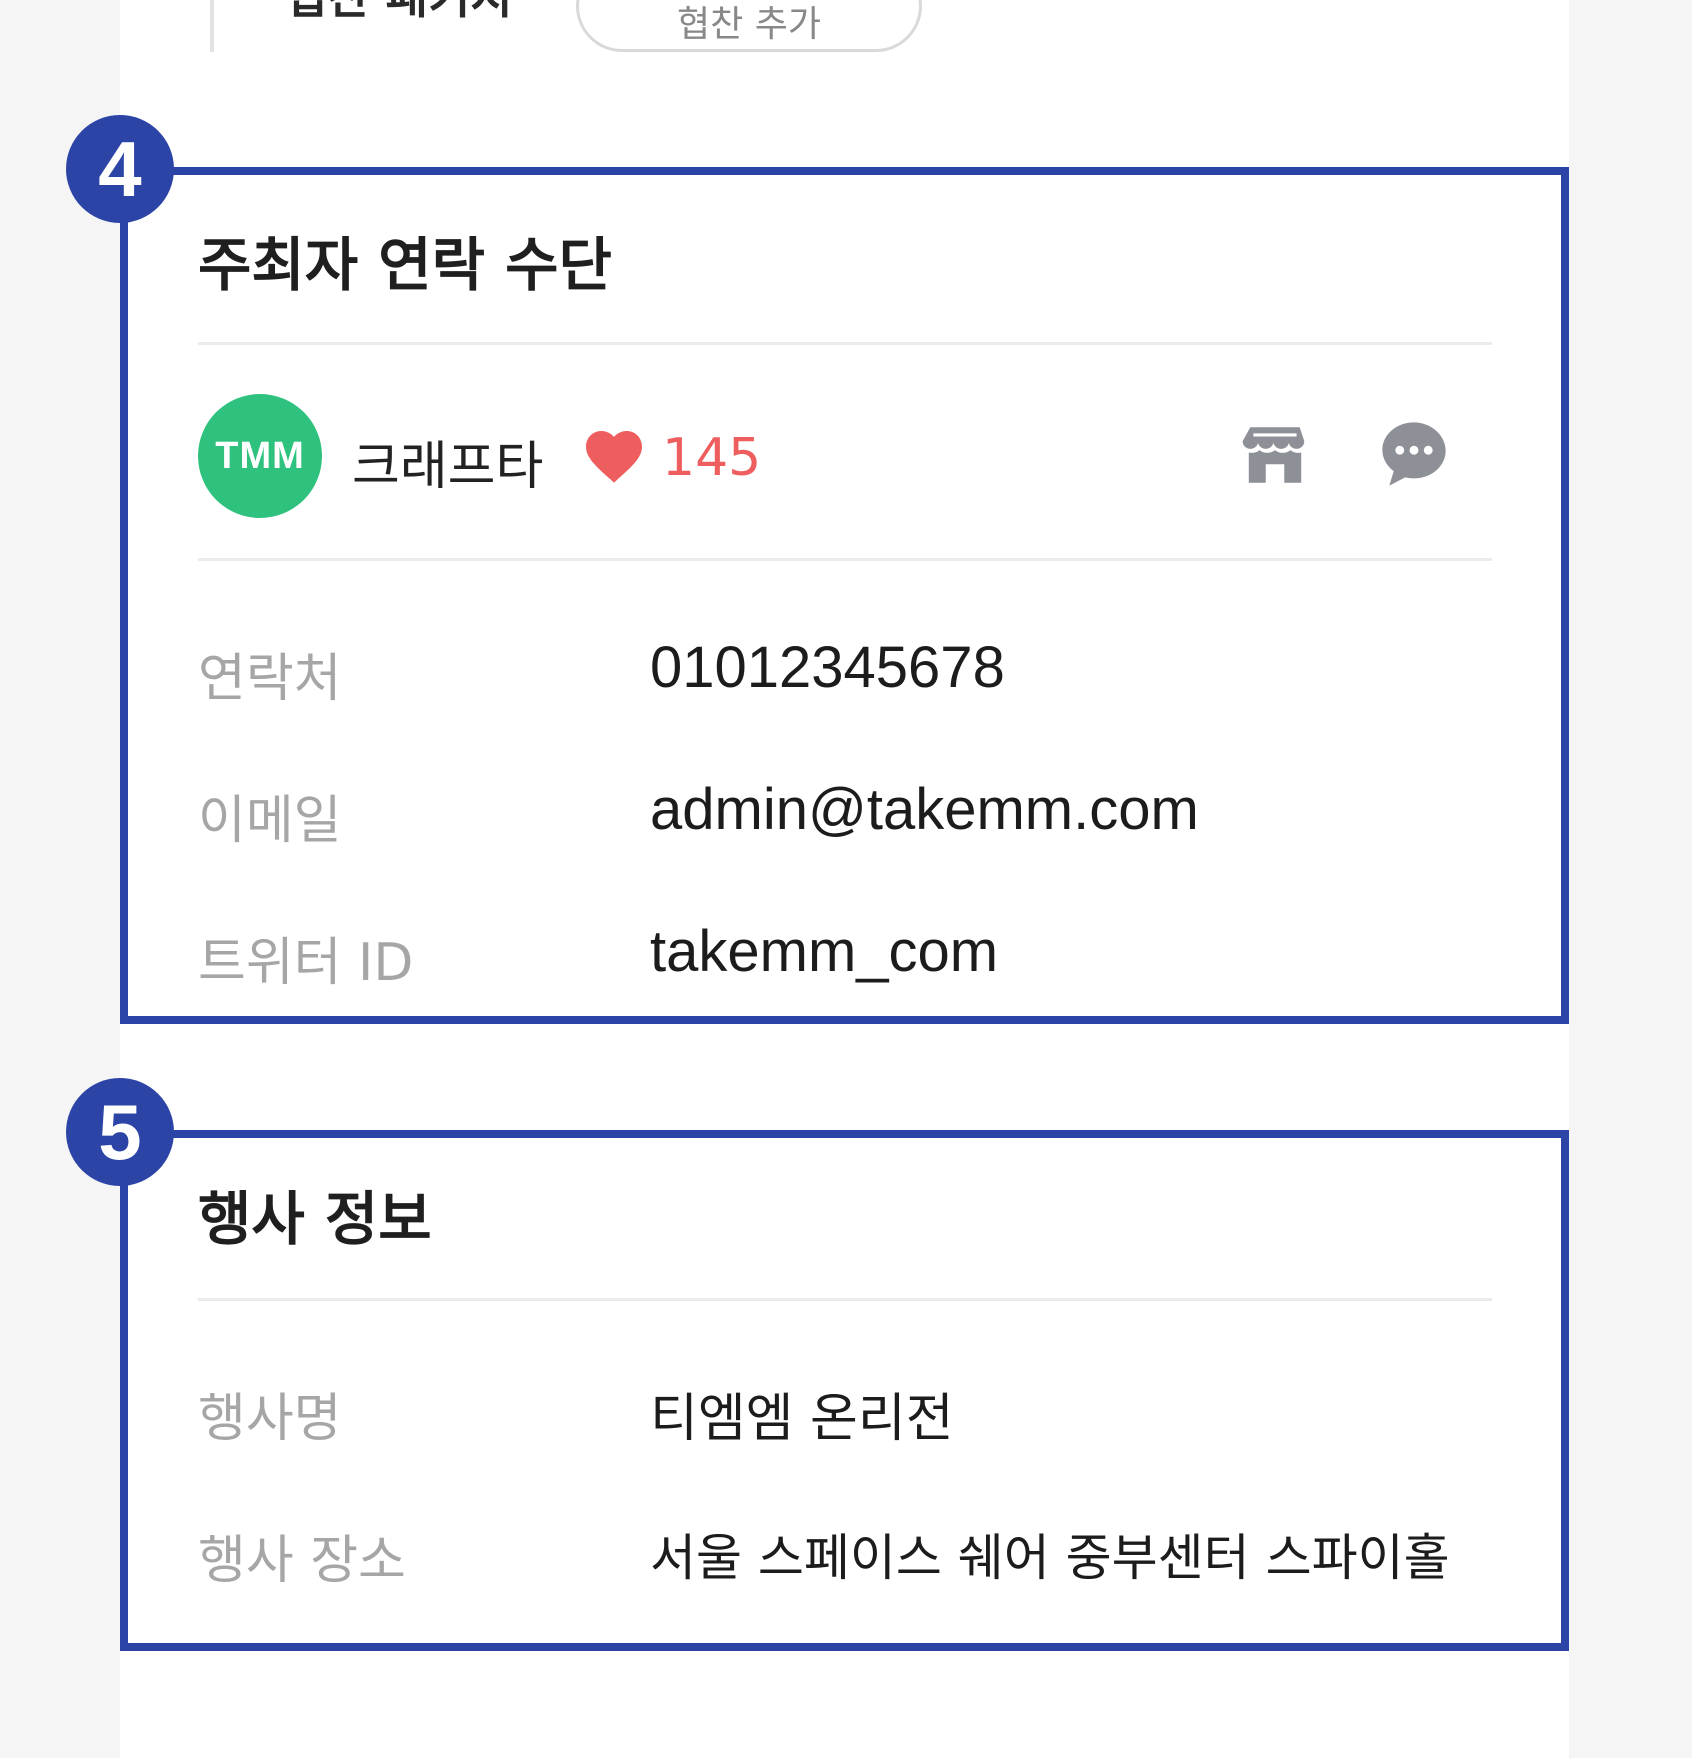 The height and width of the screenshot is (1758, 1692). I want to click on heart-icon, so click(614, 456).